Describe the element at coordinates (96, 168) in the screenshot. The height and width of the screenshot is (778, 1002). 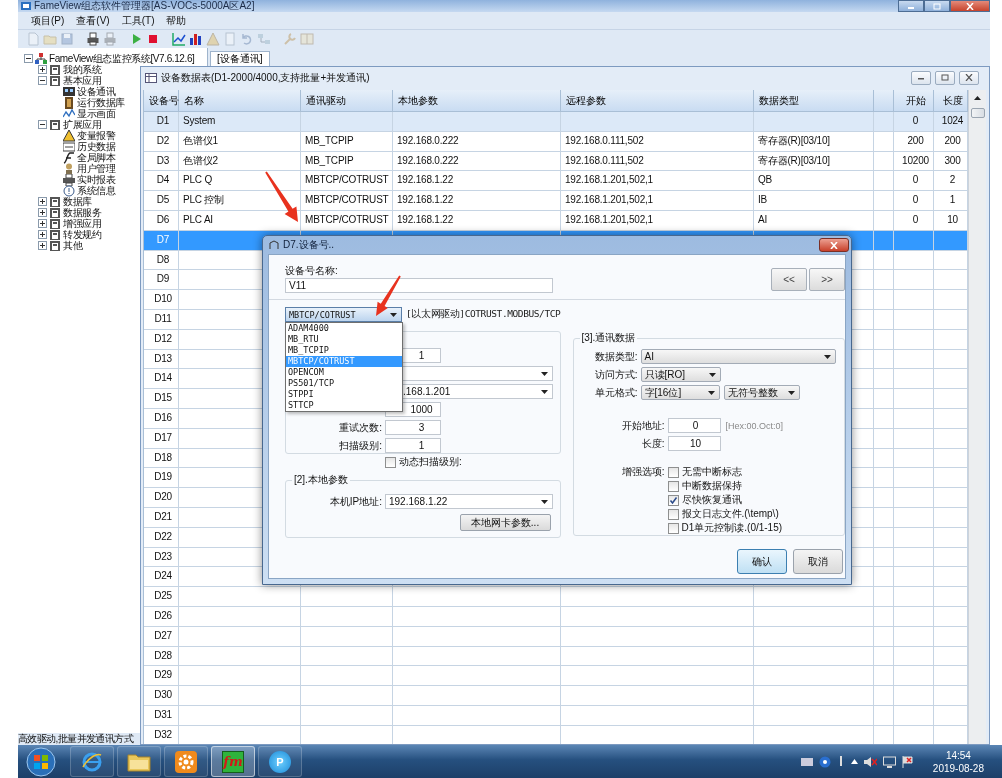
I see `tree-item: 用户管理` at that location.